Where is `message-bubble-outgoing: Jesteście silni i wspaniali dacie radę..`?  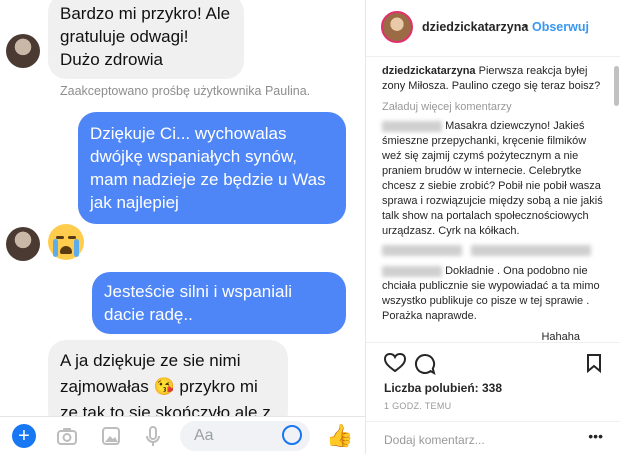
message-bubble-outgoing: Jesteście silni i wspaniali dacie radę.. is located at coordinates (219, 303).